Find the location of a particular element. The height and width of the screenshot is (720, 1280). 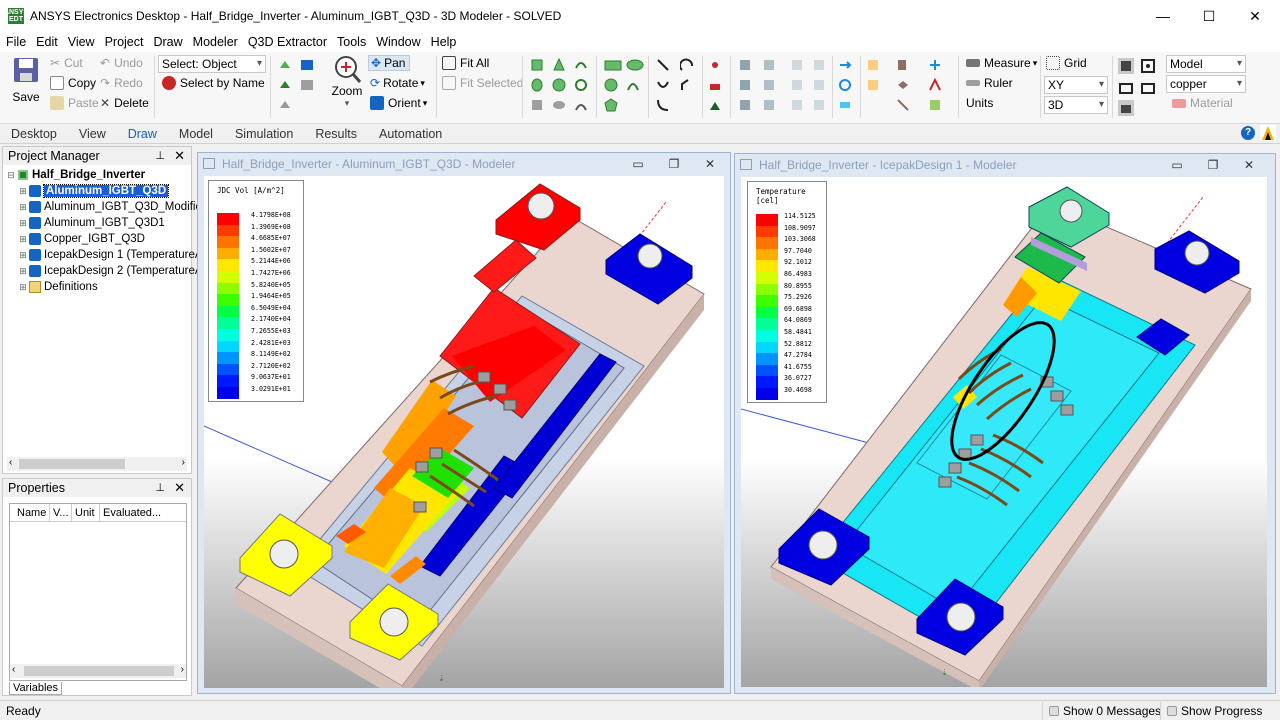

orient-button: Orient ▾ is located at coordinates (398, 103).